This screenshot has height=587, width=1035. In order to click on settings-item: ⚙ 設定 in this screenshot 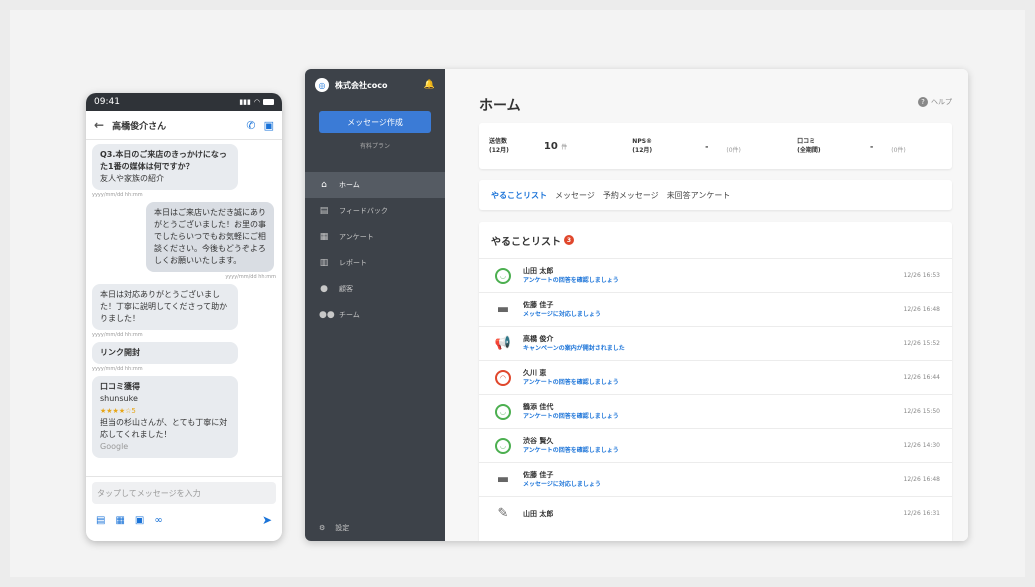, I will do `click(334, 528)`.